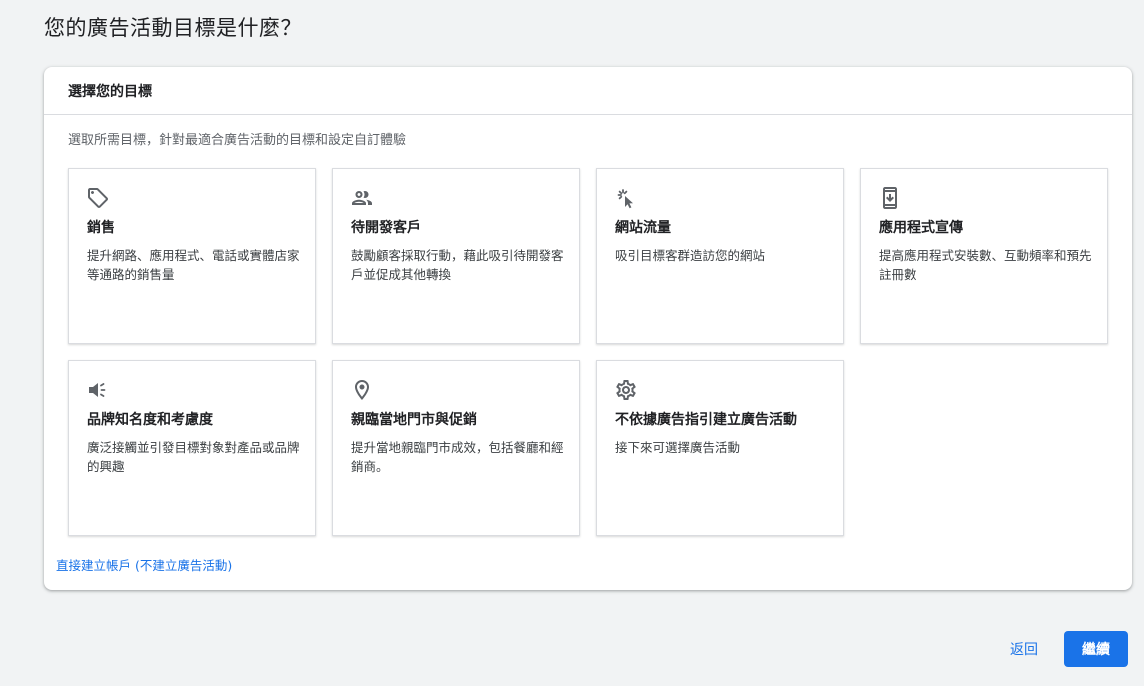 The image size is (1144, 686). What do you see at coordinates (690, 255) in the screenshot?
I see `card-description: 吸引目標客群造訪您的網站` at bounding box center [690, 255].